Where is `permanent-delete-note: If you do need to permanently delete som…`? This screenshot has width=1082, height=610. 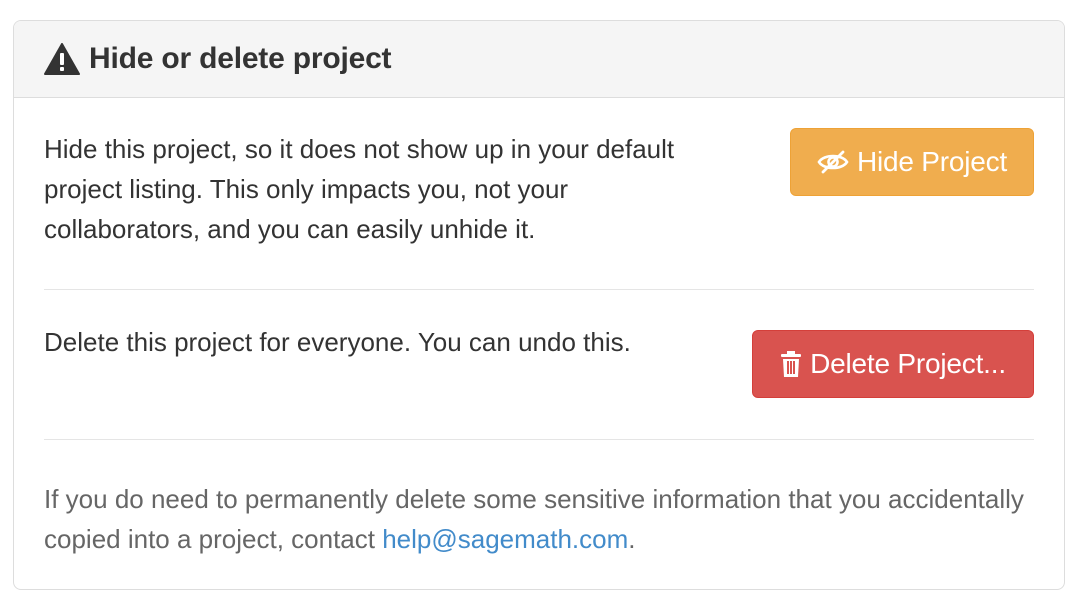 permanent-delete-note: If you do need to permanently delete som… is located at coordinates (544, 519).